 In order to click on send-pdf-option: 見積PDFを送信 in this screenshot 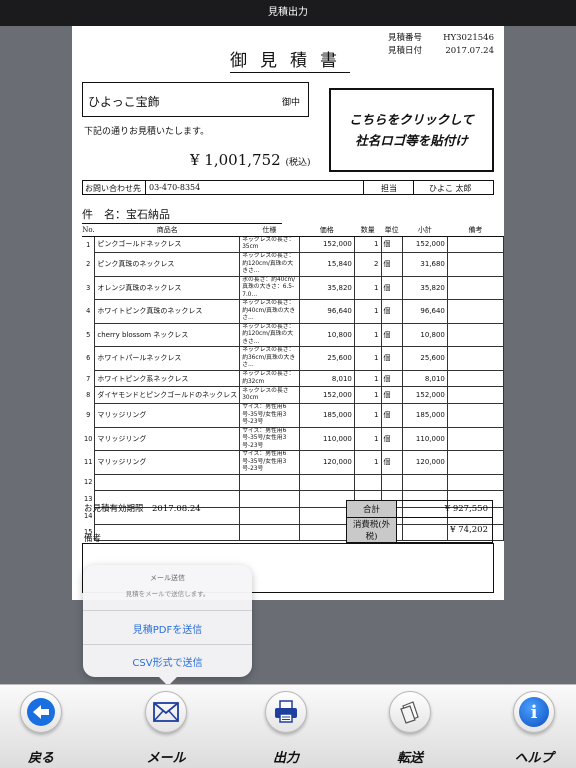, I will do `click(167, 628)`.